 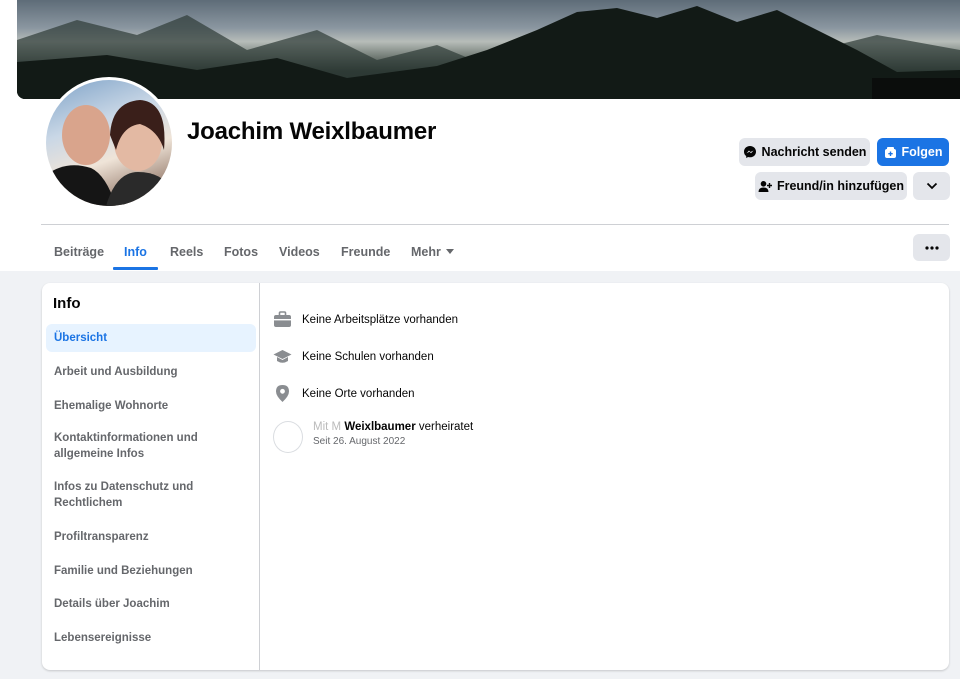 I want to click on spouse-avatar, so click(x=288, y=437).